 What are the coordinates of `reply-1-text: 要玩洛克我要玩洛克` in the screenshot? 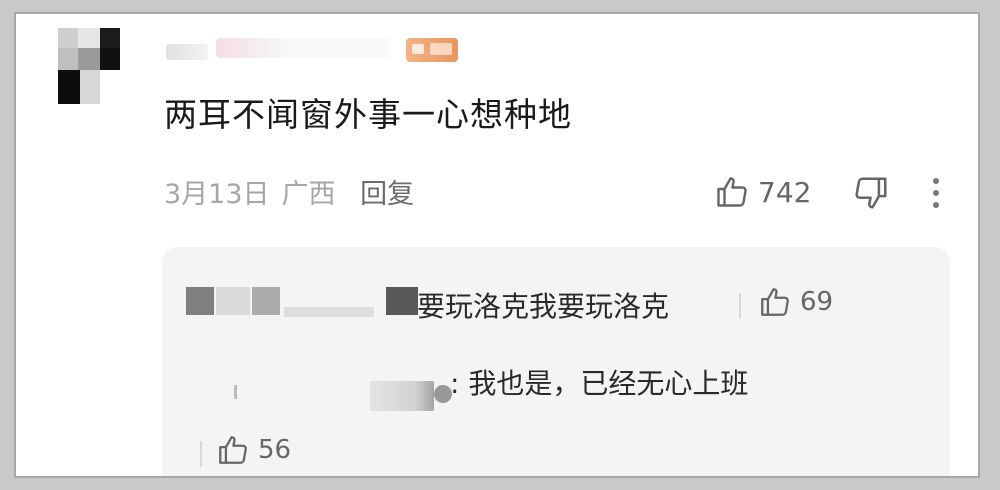 It's located at (543, 306).